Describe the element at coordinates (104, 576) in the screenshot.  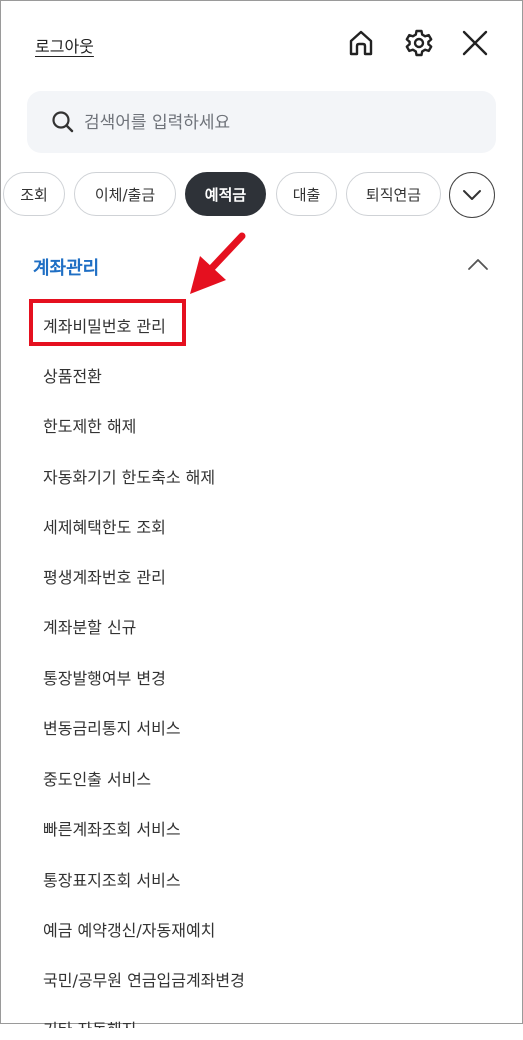
I see `menu-item-lifetime-account: 평생계좌번호 관리` at that location.